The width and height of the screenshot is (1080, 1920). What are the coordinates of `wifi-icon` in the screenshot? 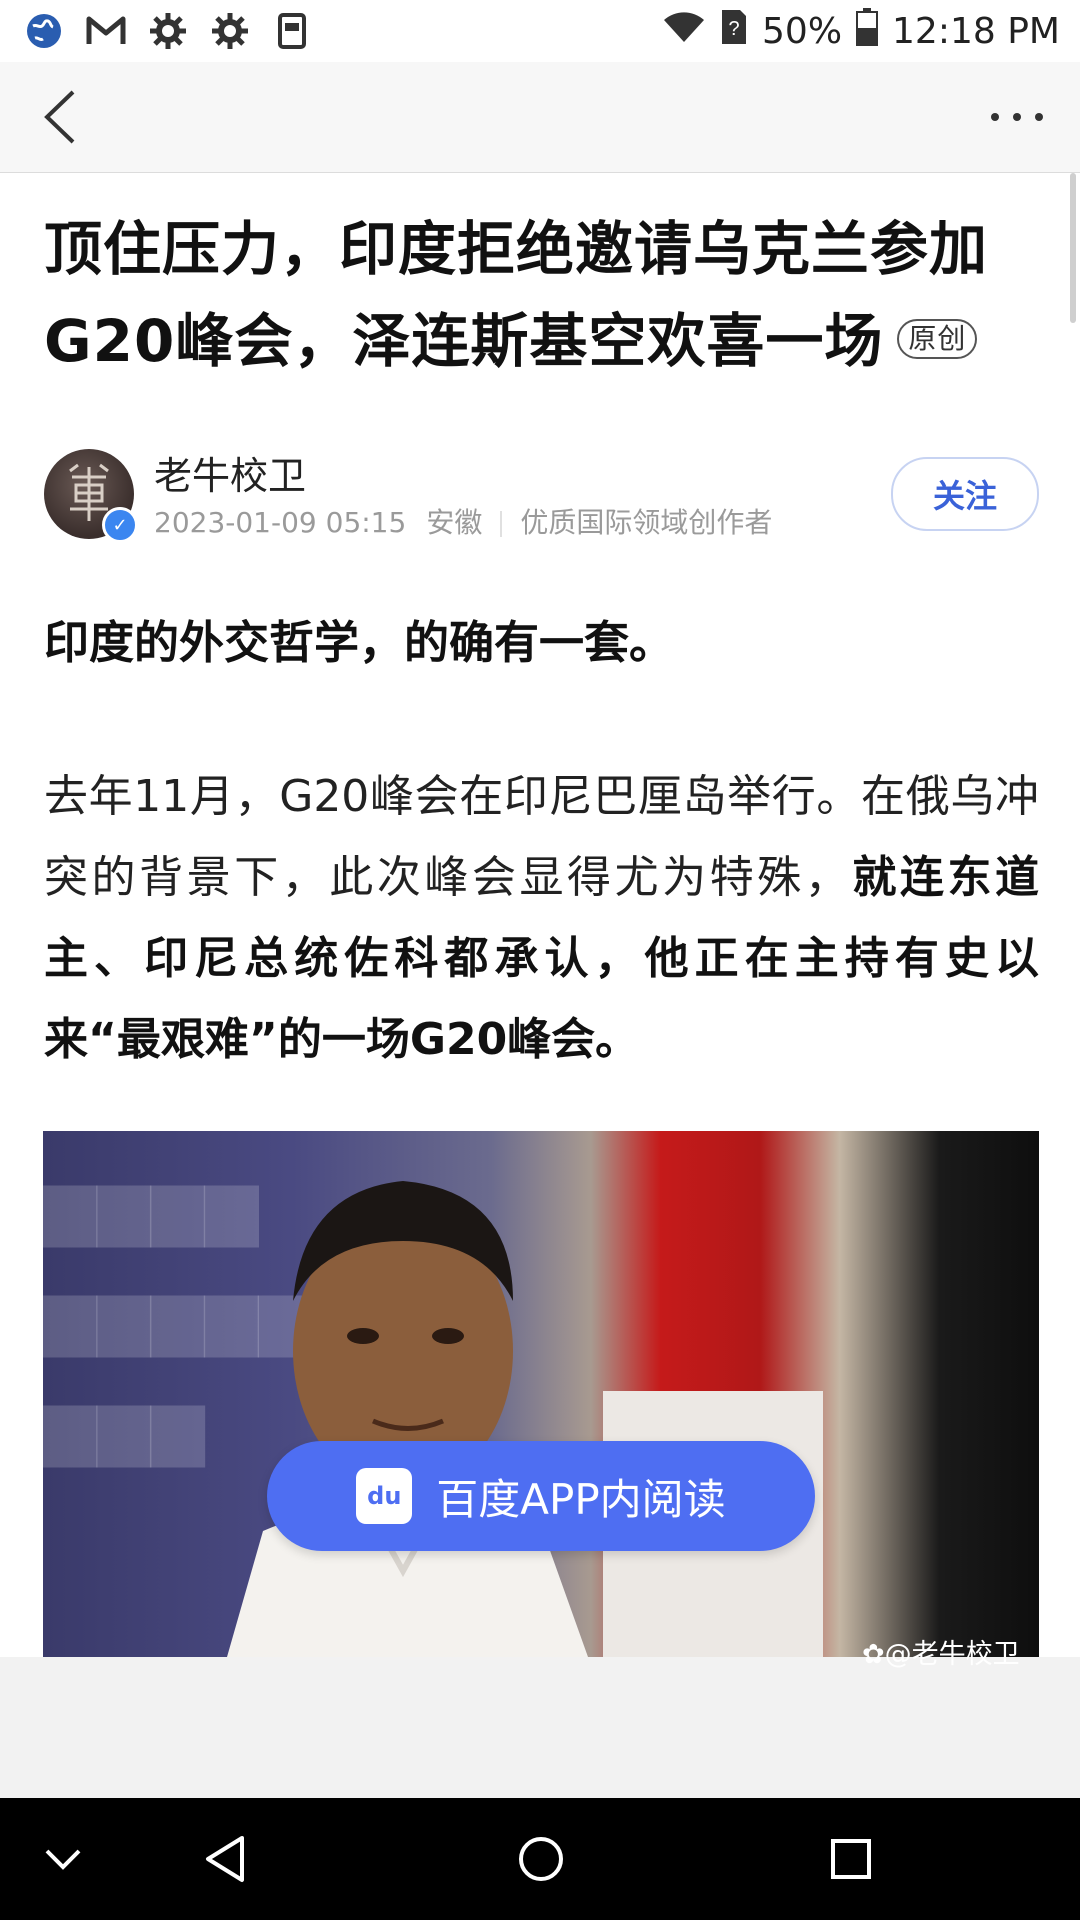 It's located at (684, 31).